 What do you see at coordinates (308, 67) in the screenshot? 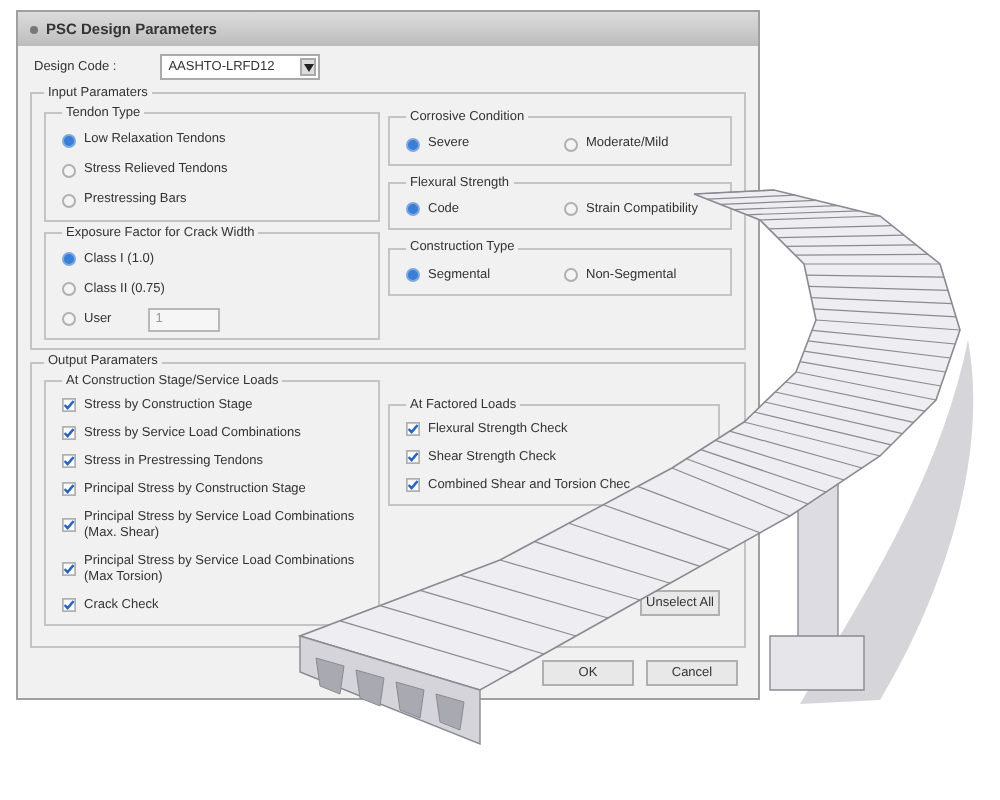
I see `dropdown-caret-icon` at bounding box center [308, 67].